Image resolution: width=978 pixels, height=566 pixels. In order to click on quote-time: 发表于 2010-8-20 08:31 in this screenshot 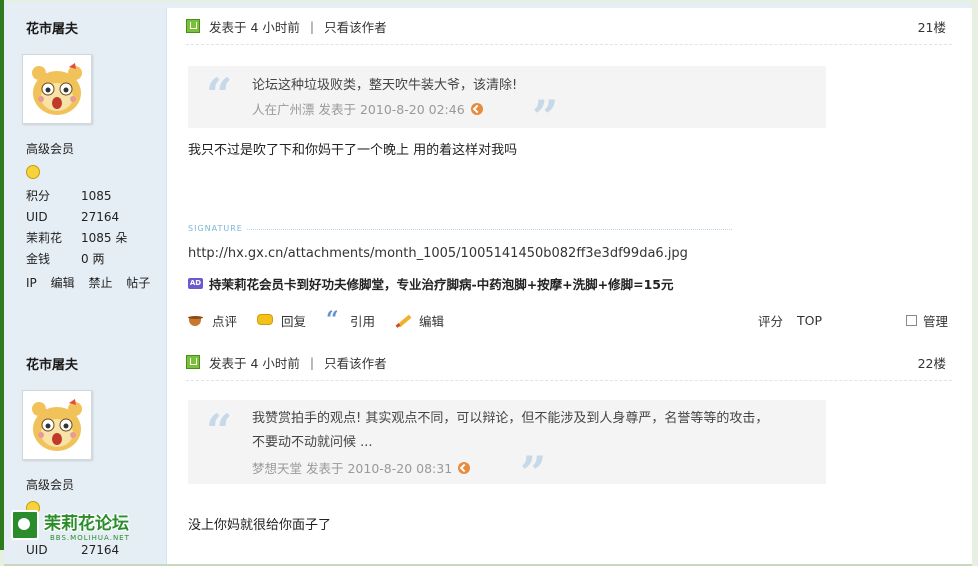, I will do `click(379, 468)`.